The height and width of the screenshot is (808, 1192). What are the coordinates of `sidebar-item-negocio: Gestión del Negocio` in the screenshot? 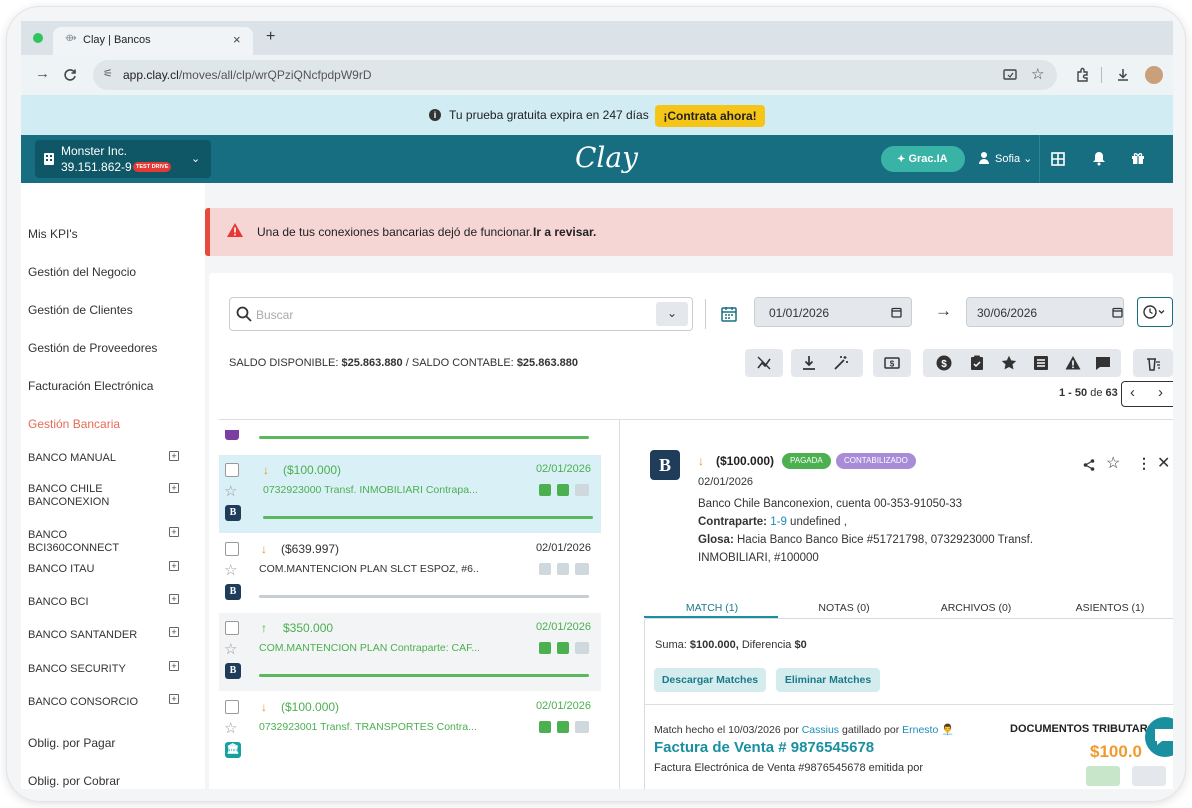 It's located at (82, 272).